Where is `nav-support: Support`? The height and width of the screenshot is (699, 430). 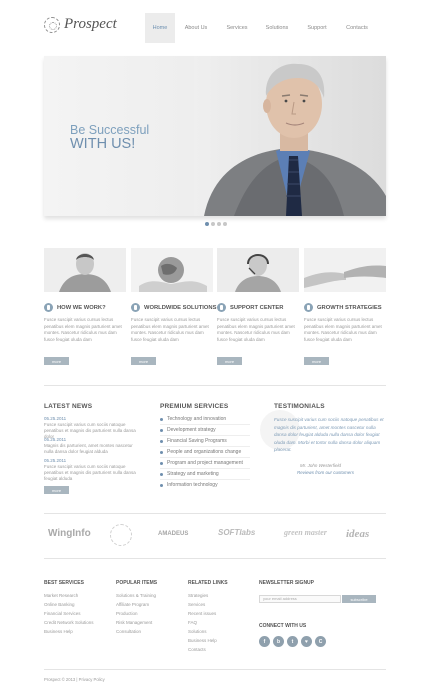
nav-support: Support is located at coordinates (317, 28).